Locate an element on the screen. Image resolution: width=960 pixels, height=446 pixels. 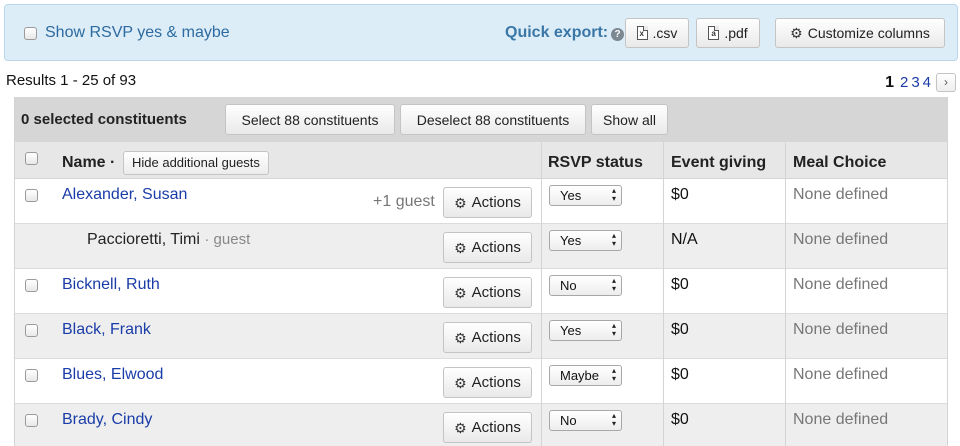
pagination: 1 2 3 4 › is located at coordinates (920, 82).